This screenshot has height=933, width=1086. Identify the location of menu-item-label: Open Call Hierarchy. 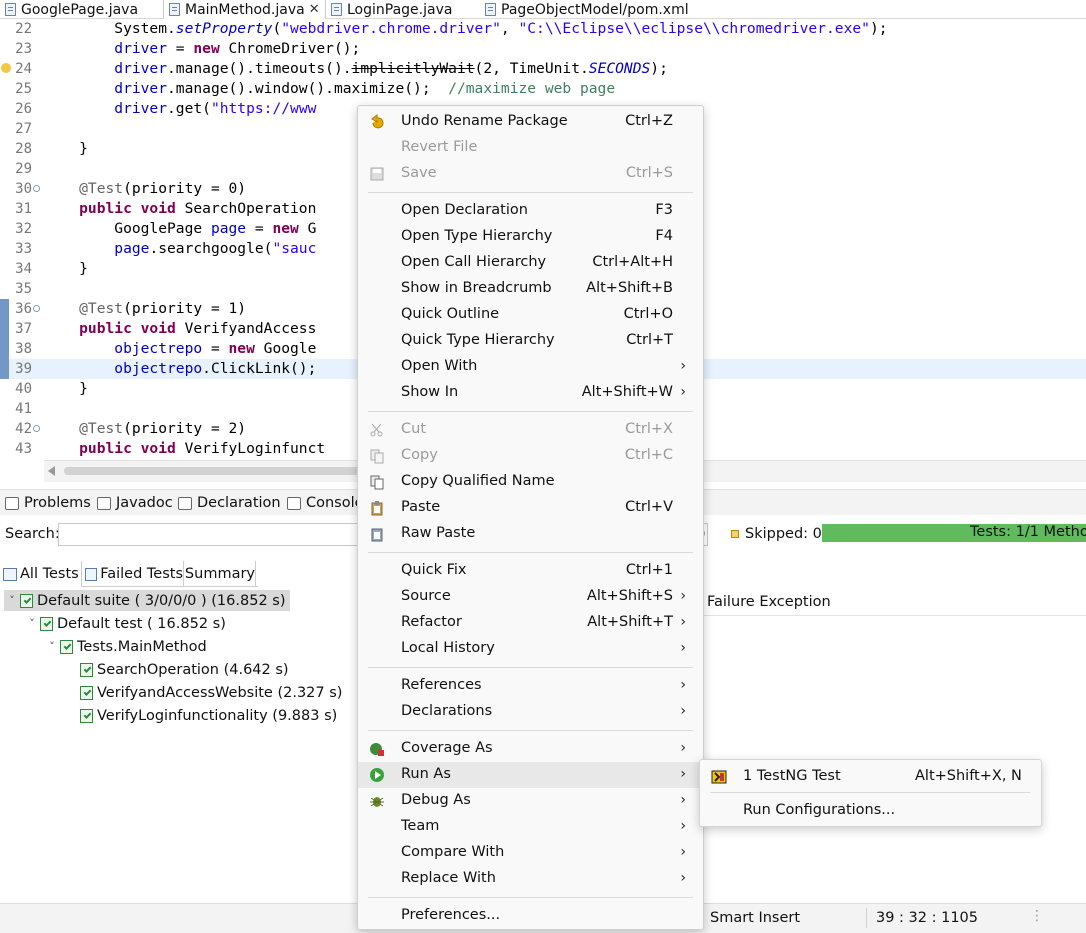
(474, 262).